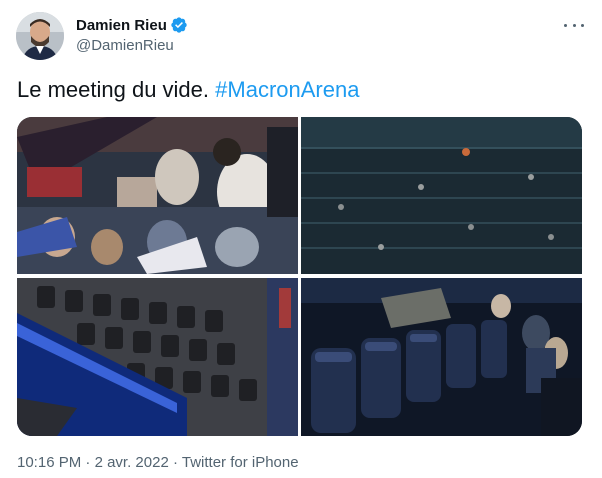 The width and height of the screenshot is (602, 478). What do you see at coordinates (132, 462) in the screenshot?
I see `tweet-date: 2 avr. 2022` at bounding box center [132, 462].